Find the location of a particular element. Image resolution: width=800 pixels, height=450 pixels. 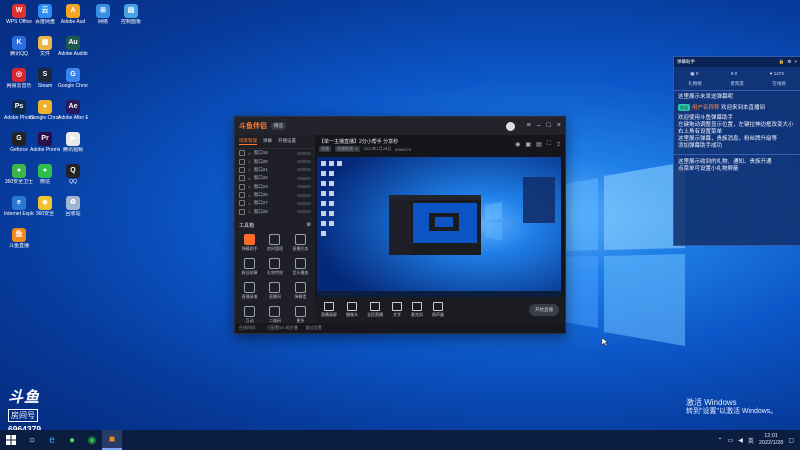

room-meta-category: 直播视频 ·6 is located at coordinates (347, 149).